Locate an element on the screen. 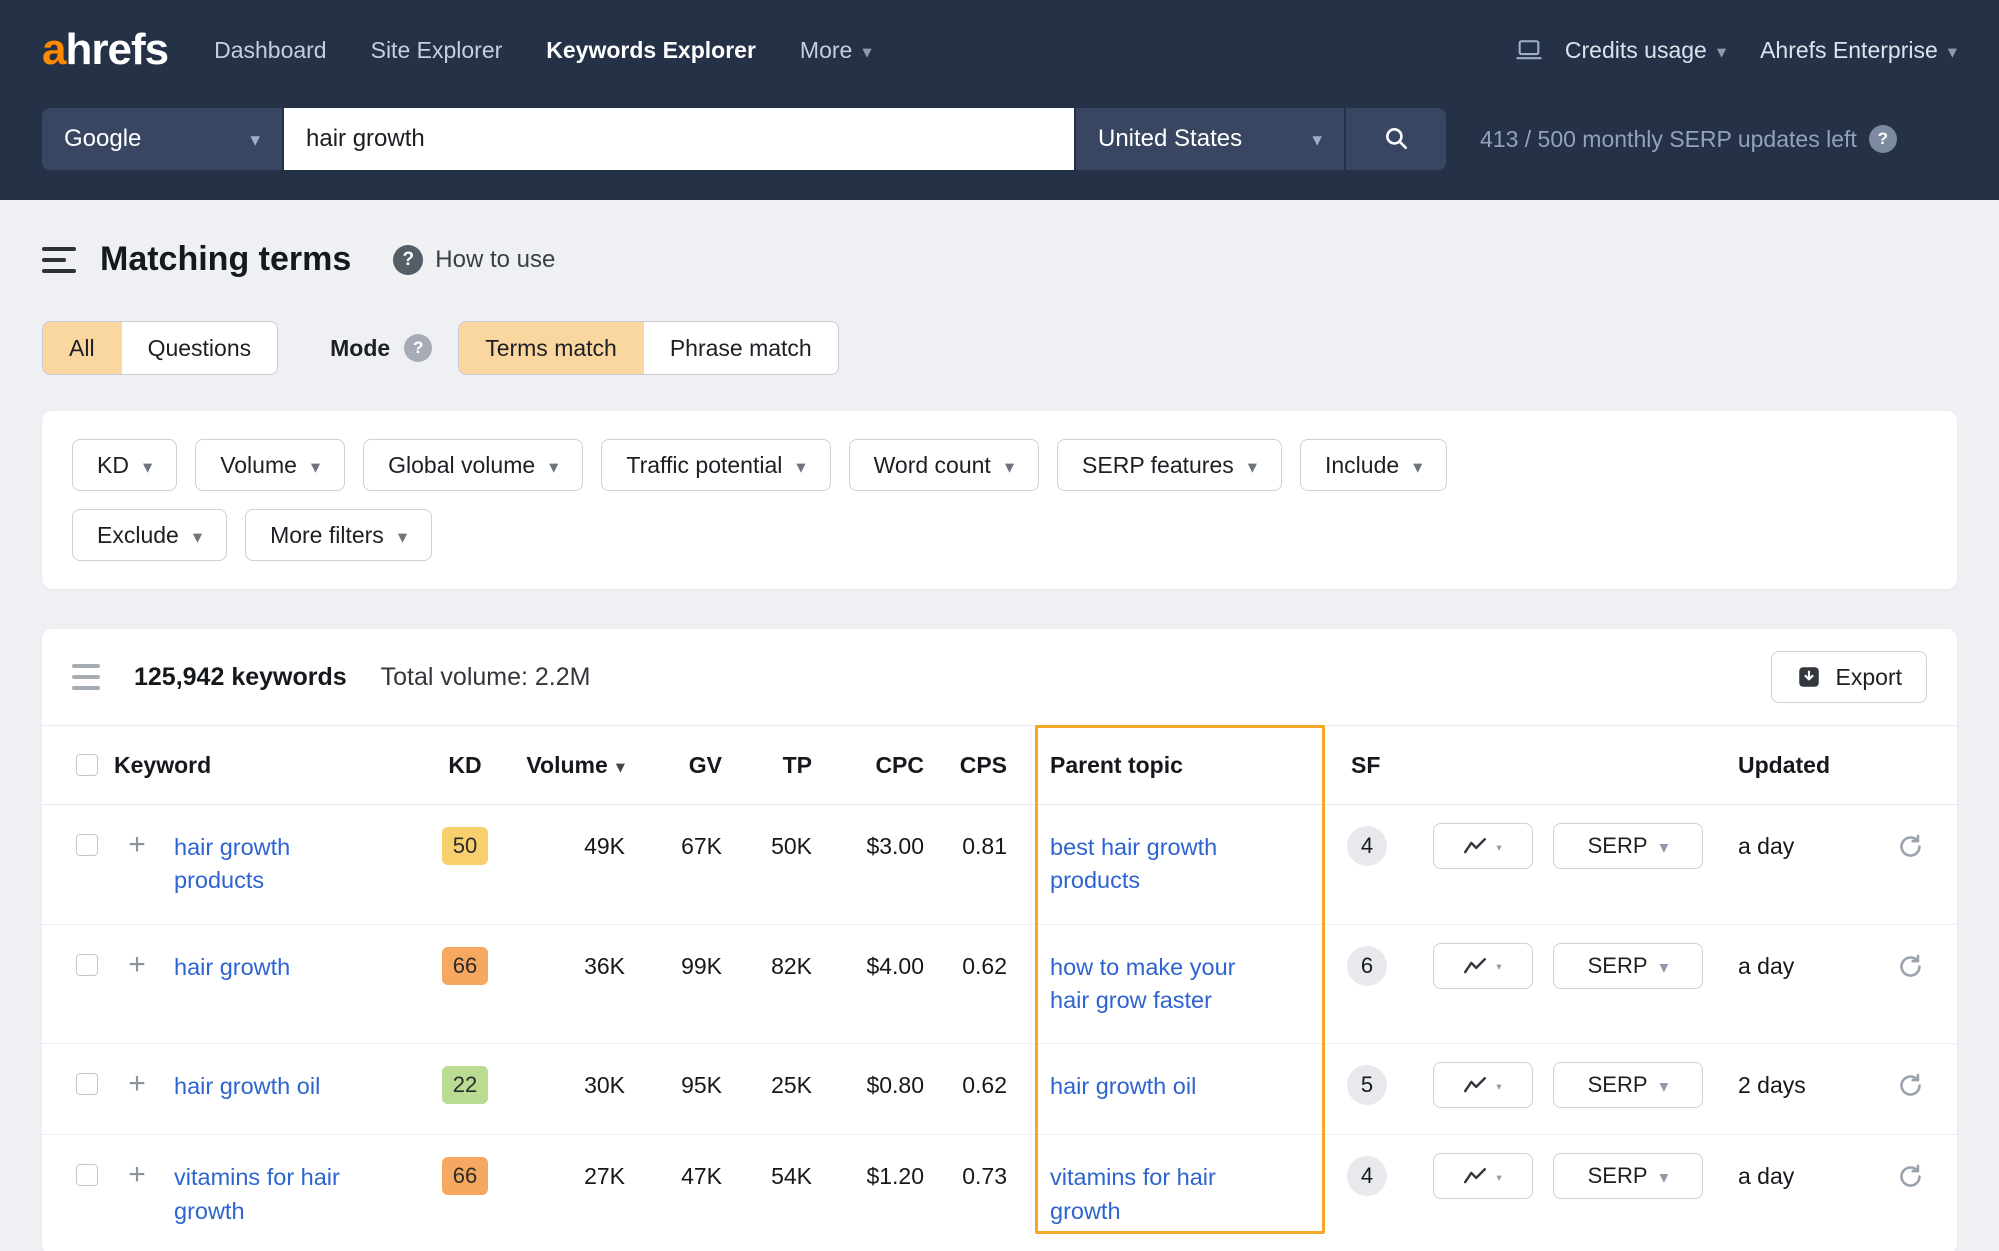 The width and height of the screenshot is (1999, 1251). nav-item-keywords-explorer: Keywords Explorer is located at coordinates (651, 50).